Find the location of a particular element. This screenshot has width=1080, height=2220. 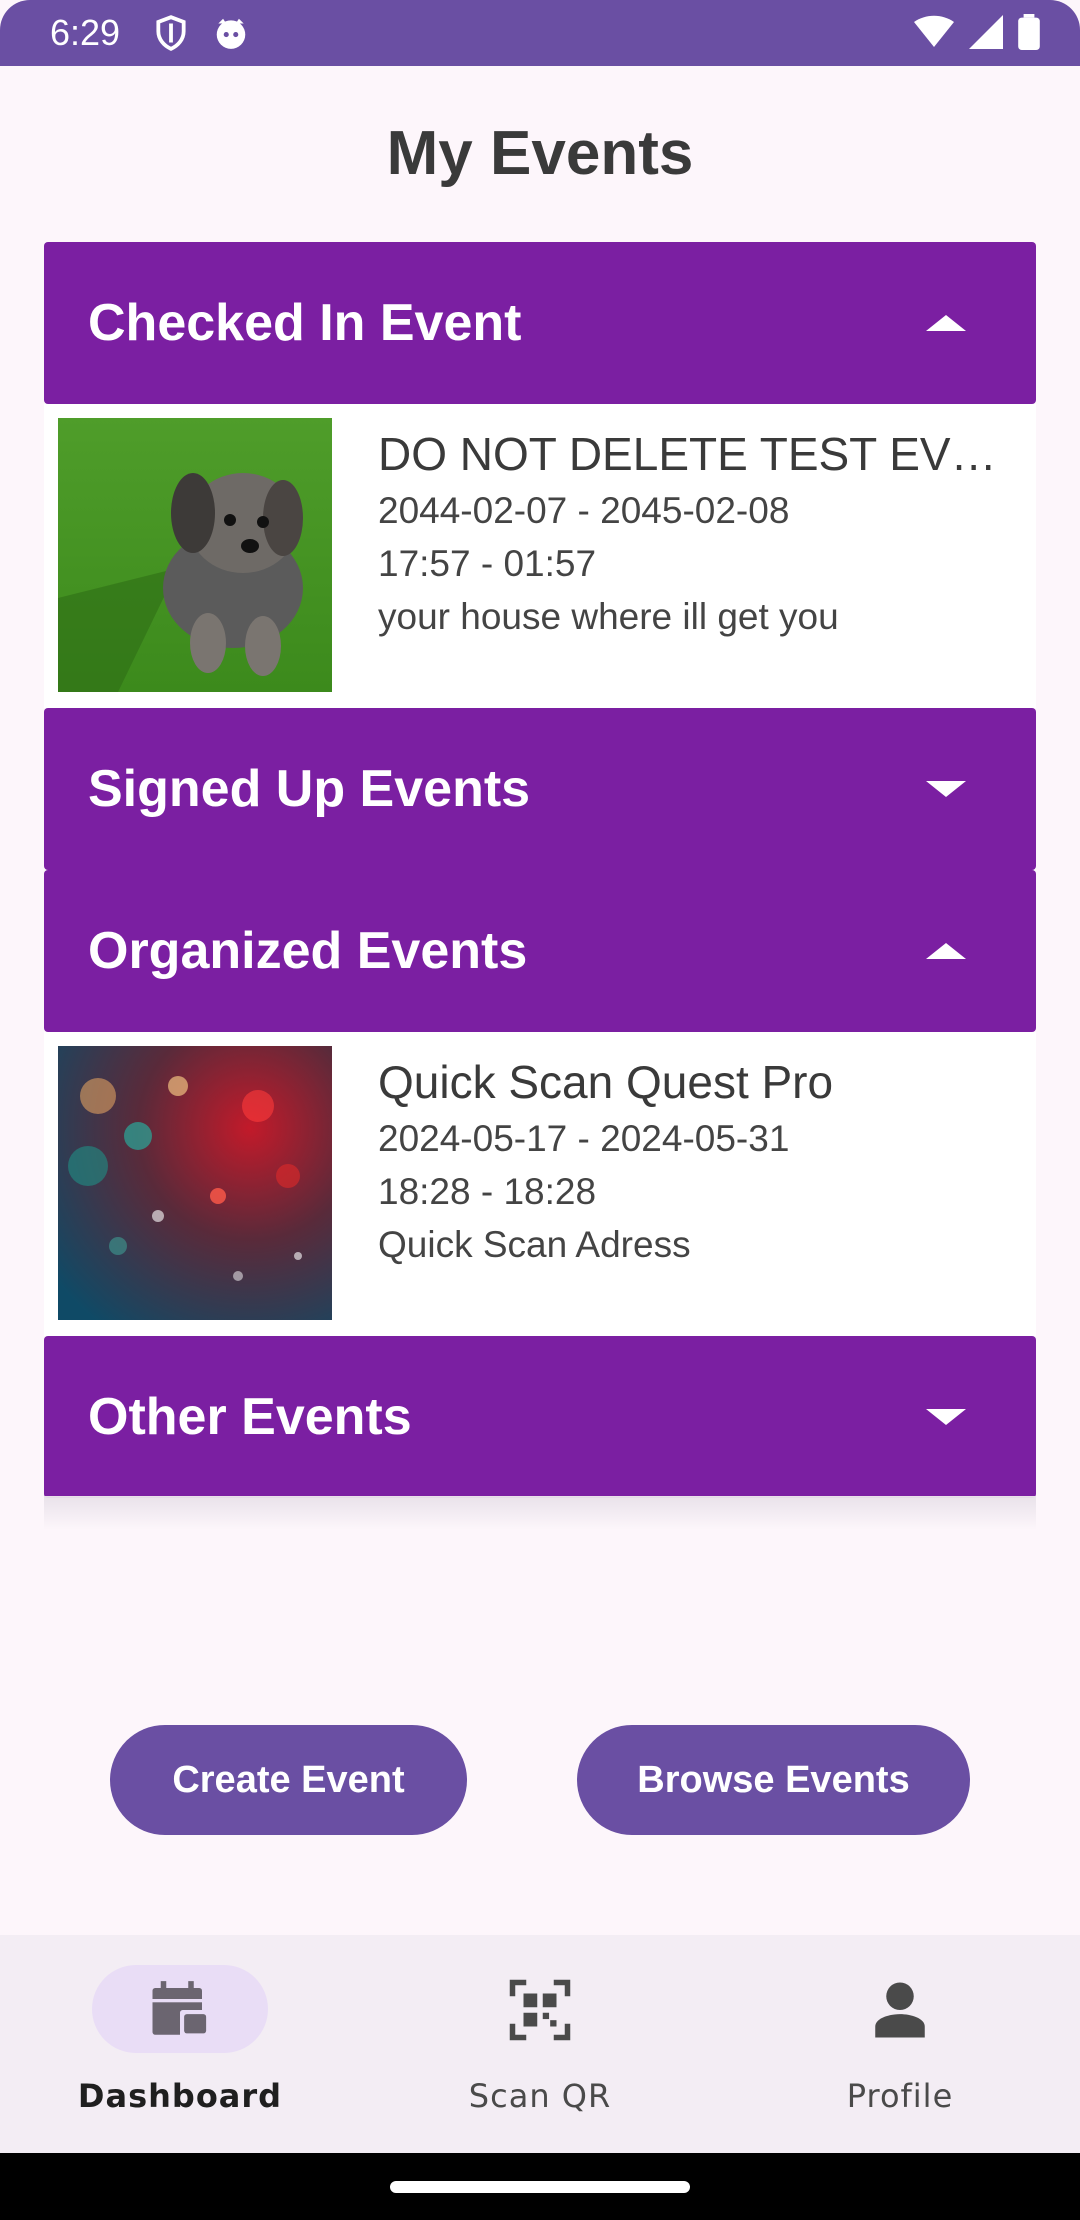

nav-item-scan-qr: Scan QR is located at coordinates (540, 2044).